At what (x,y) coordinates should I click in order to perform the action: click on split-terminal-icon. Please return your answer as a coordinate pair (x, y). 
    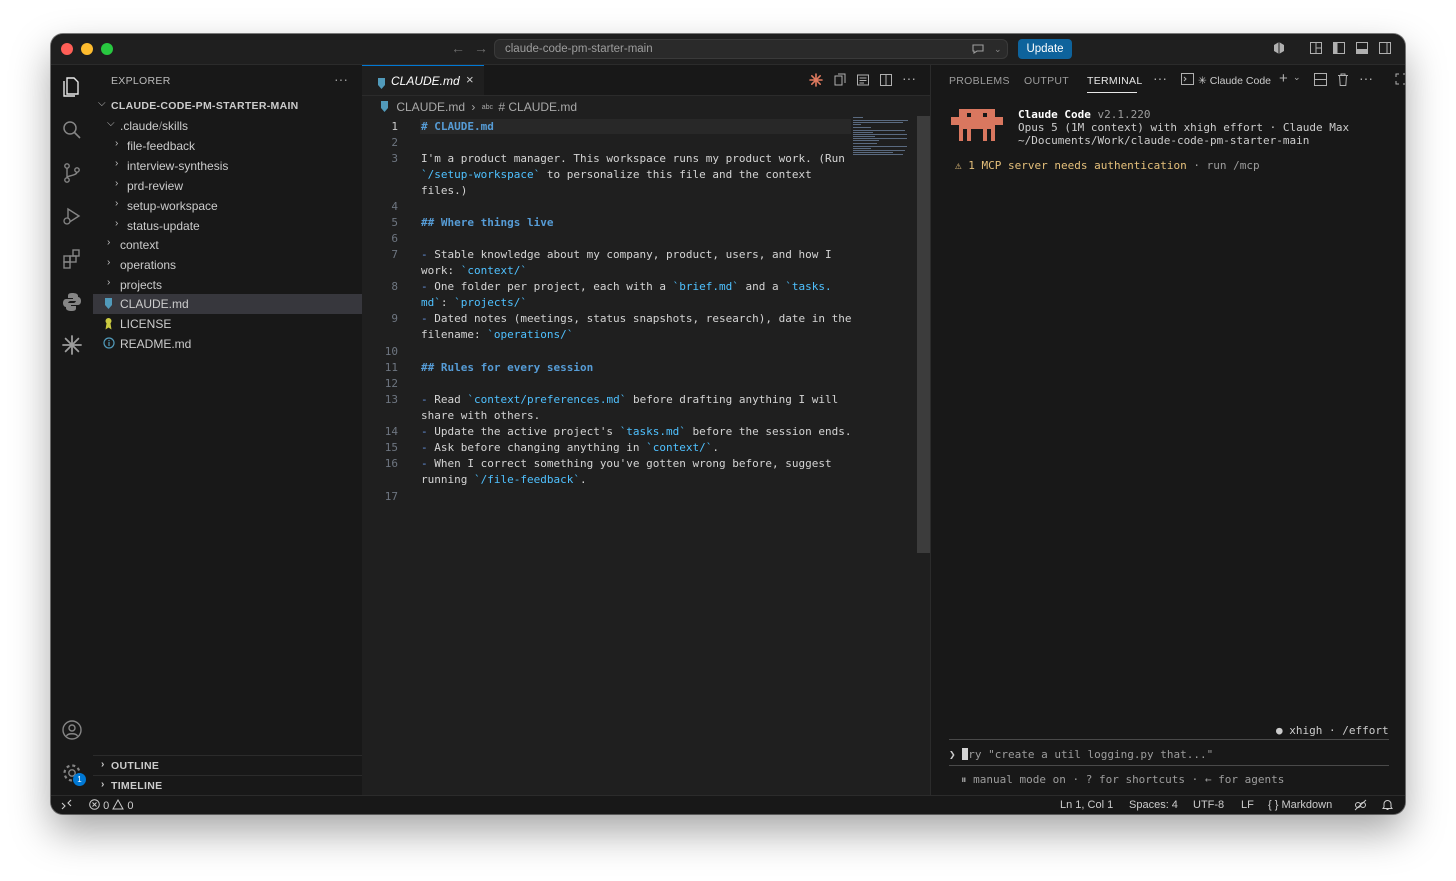
    Looking at the image, I should click on (1320, 81).